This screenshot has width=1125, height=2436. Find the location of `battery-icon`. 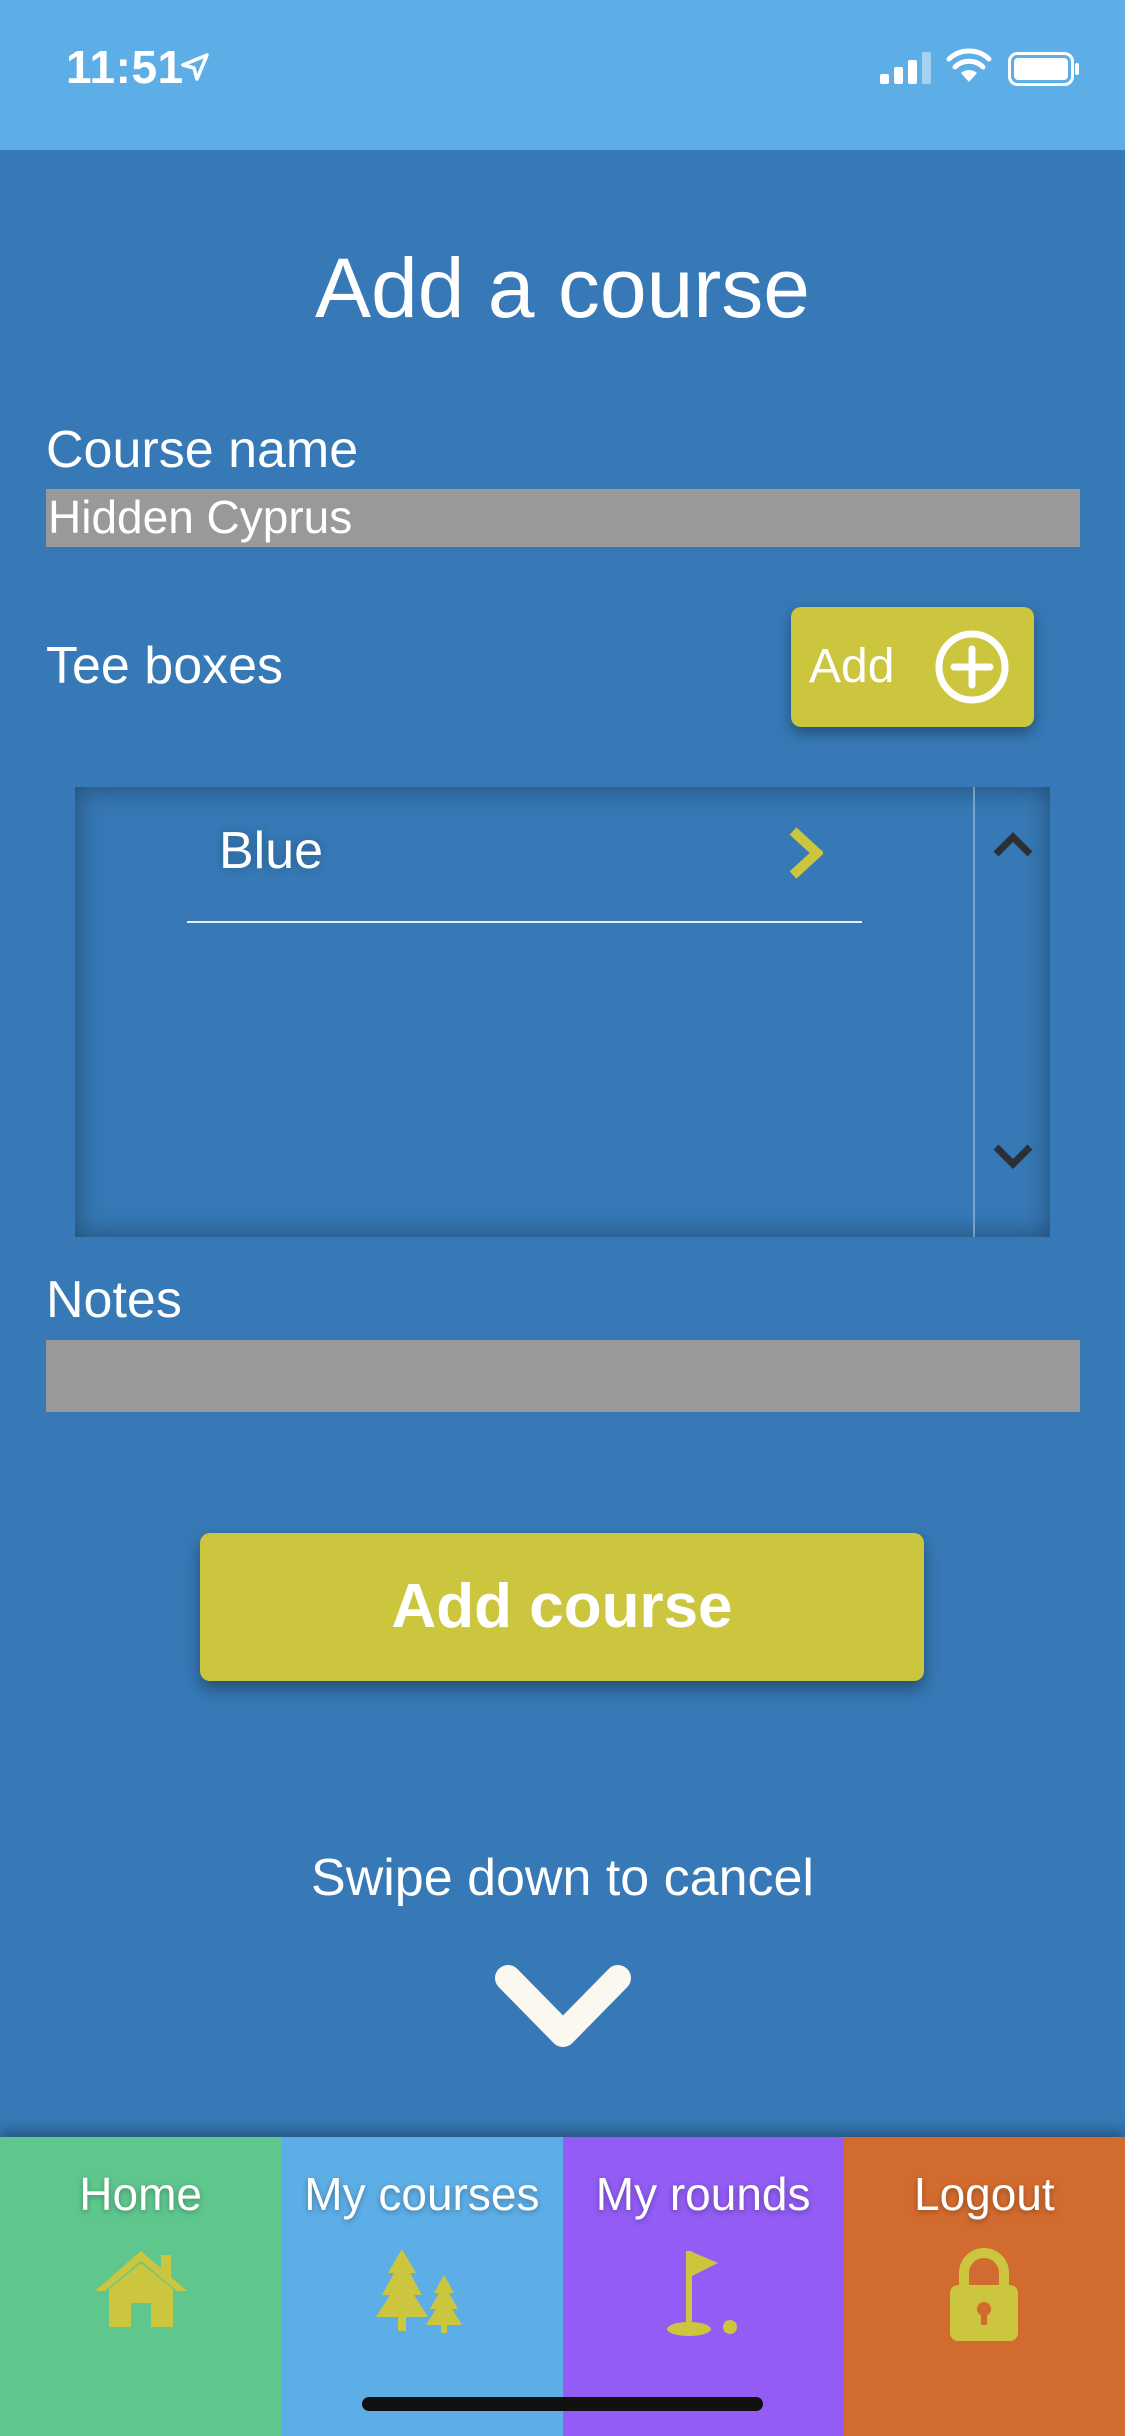

battery-icon is located at coordinates (1043, 69).